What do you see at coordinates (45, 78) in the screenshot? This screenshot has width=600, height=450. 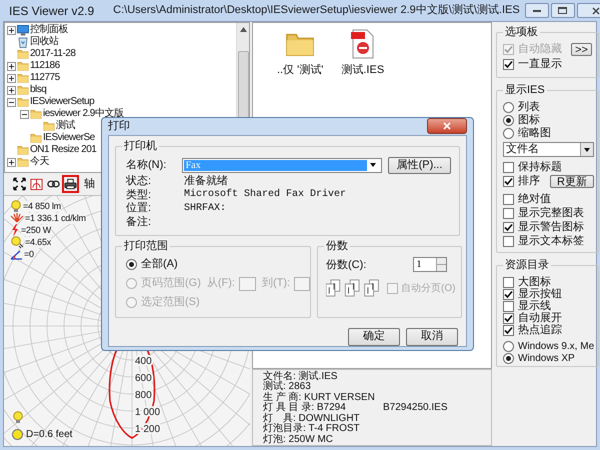 I see `tree-item: 112775` at bounding box center [45, 78].